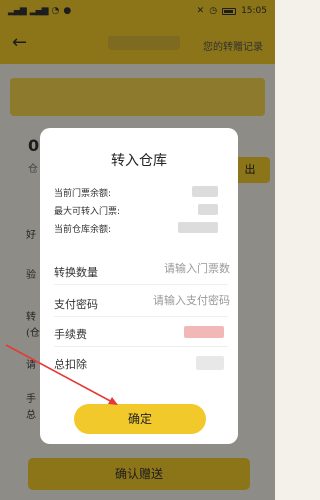  Describe the element at coordinates (76, 304) in the screenshot. I see `password-label: 支付密码` at that location.